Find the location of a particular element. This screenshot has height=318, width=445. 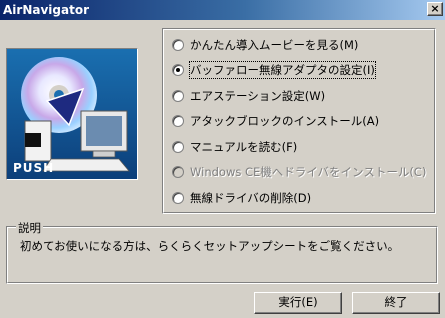

product-logo: PUSH is located at coordinates (72, 114).